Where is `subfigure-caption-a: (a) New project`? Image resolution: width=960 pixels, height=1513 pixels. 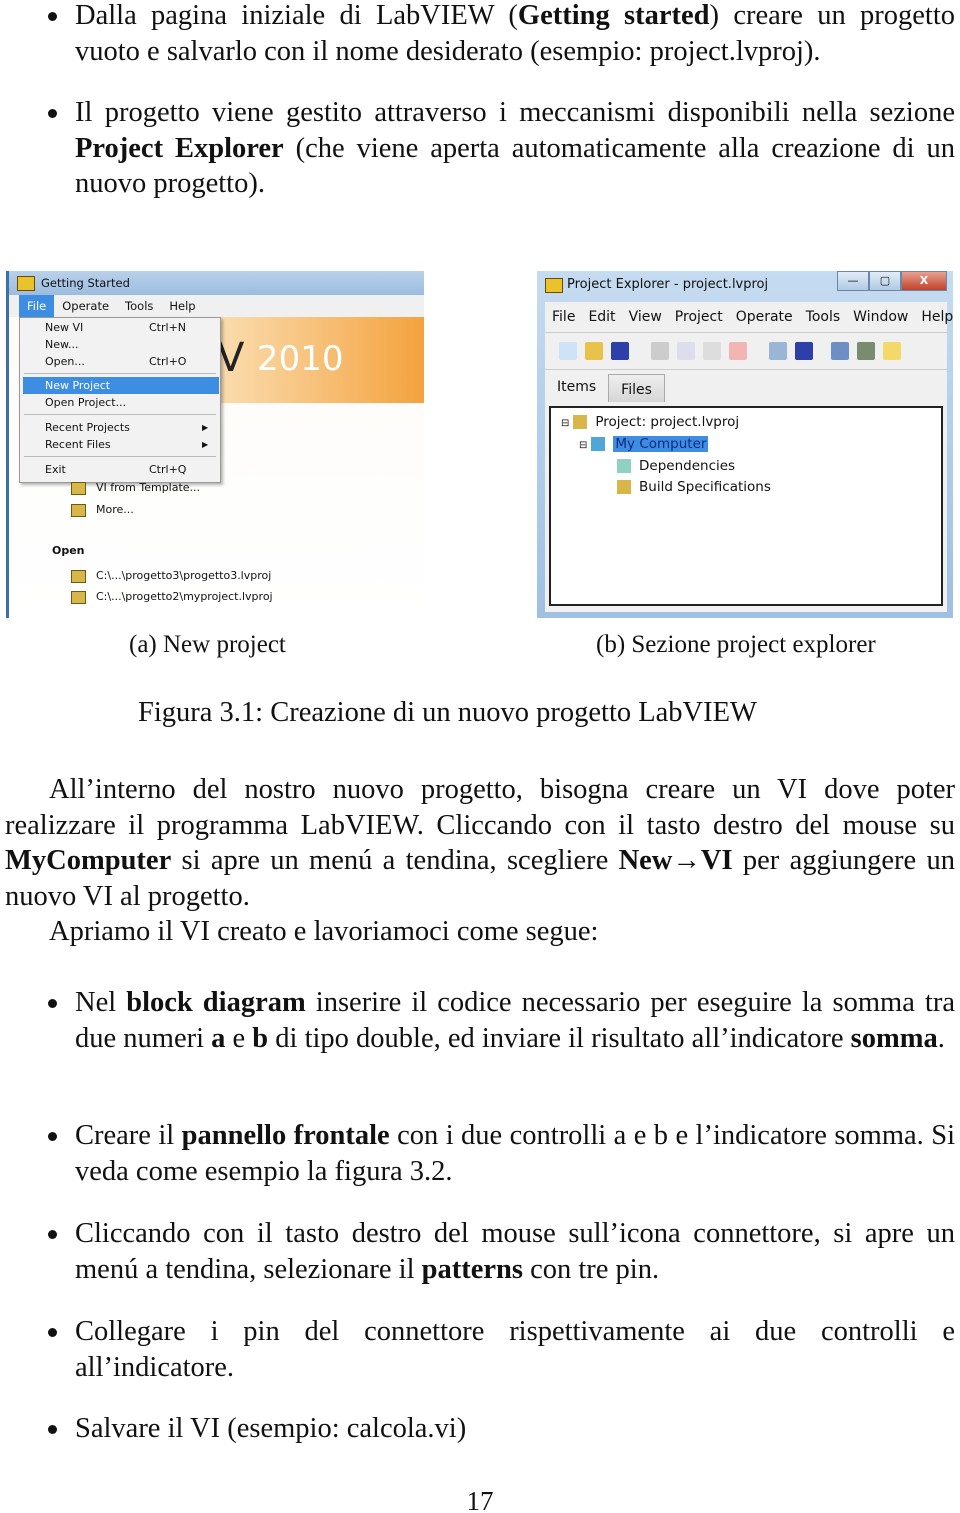 subfigure-caption-a: (a) New project is located at coordinates (207, 644).